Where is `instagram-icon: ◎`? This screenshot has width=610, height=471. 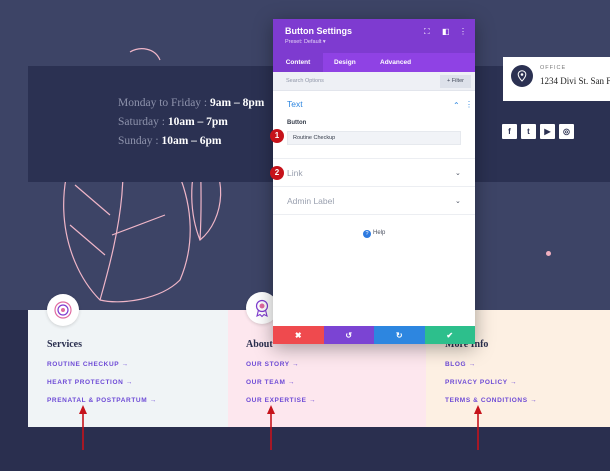 instagram-icon: ◎ is located at coordinates (566, 131).